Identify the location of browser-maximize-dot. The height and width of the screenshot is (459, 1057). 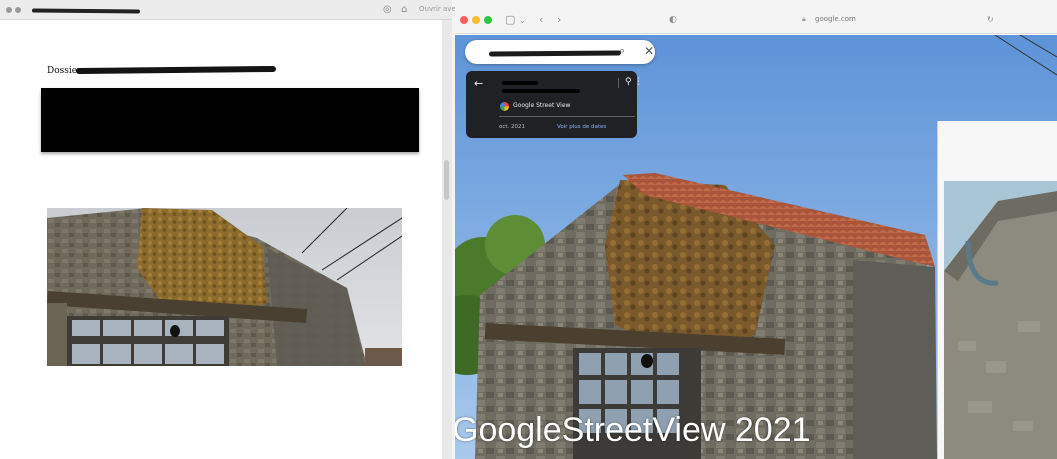
(488, 20).